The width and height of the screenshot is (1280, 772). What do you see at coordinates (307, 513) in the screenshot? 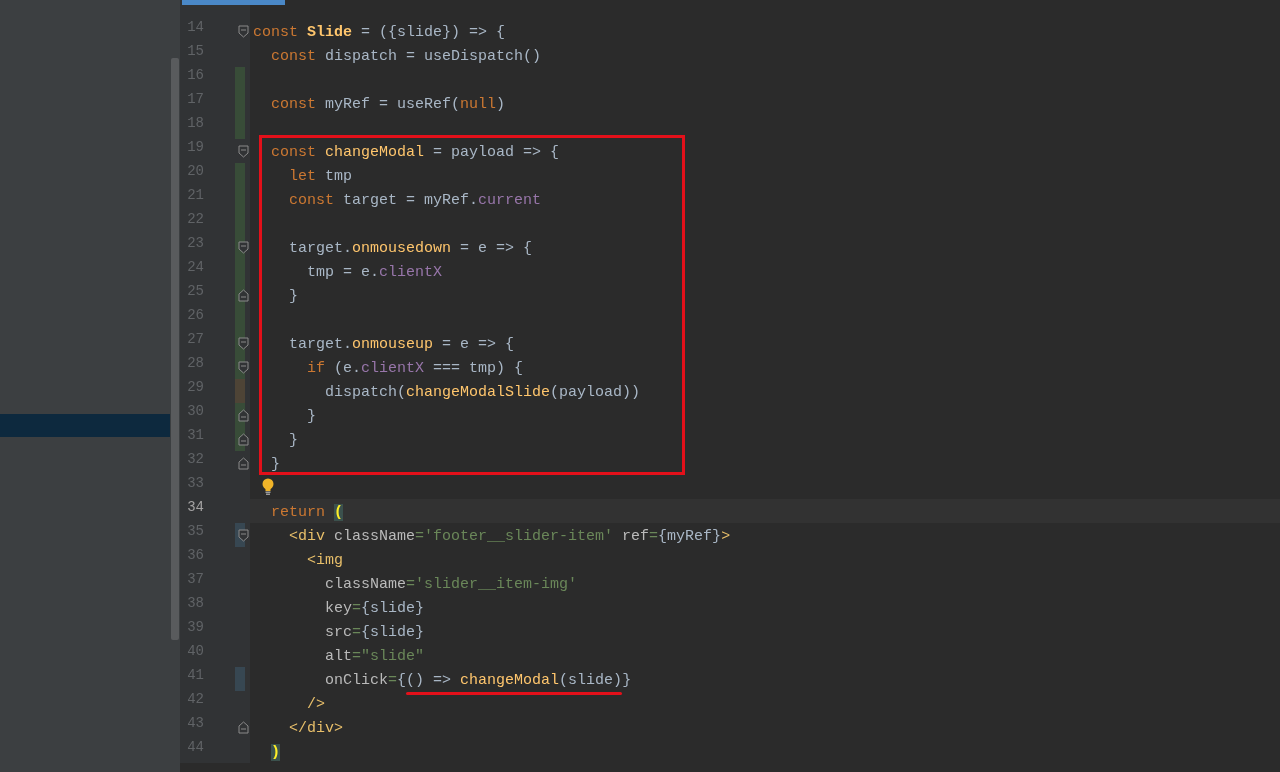
I see `code-line: return (` at bounding box center [307, 513].